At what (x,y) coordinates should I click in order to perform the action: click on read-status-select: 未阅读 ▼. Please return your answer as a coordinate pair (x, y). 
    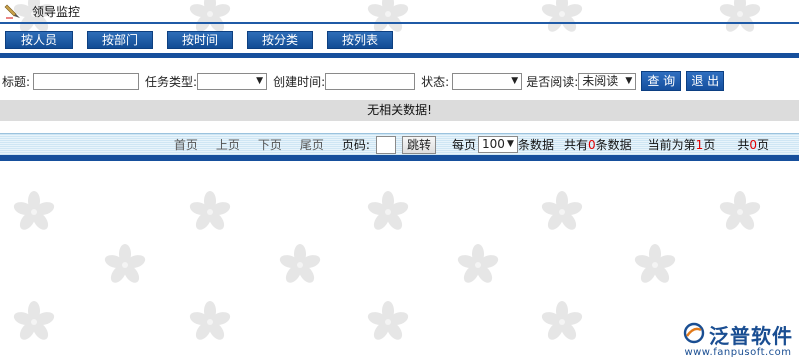
    Looking at the image, I should click on (607, 81).